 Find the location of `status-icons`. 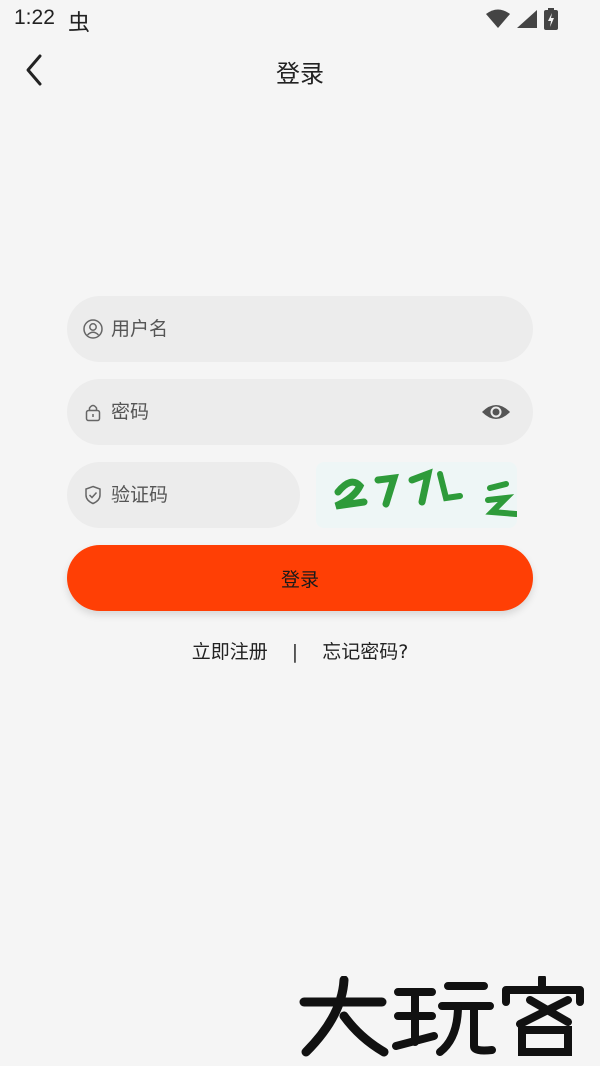

status-icons is located at coordinates (522, 19).